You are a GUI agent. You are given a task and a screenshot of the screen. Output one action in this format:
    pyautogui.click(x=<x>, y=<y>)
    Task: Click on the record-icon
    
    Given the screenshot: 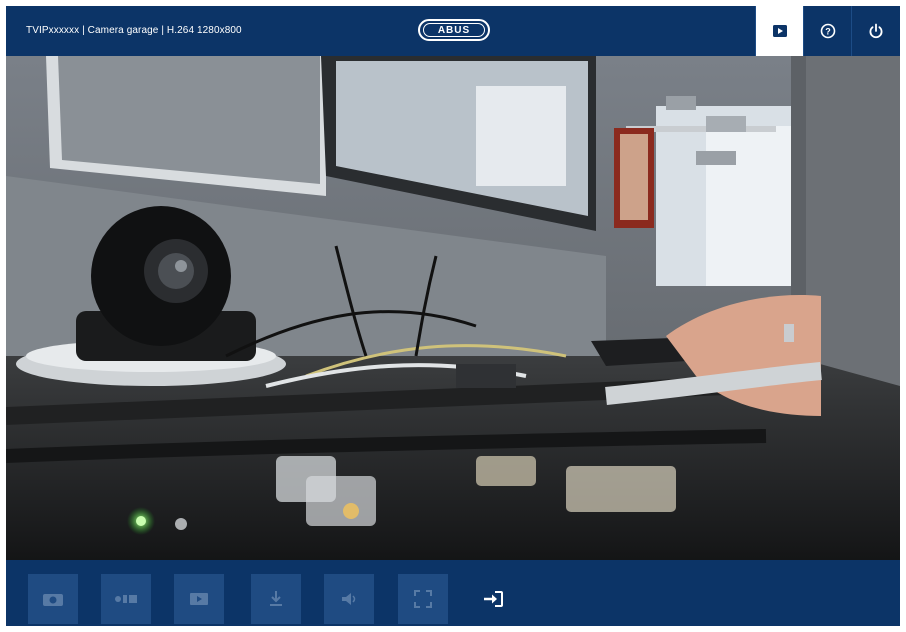 What is the action you would take?
    pyautogui.click(x=126, y=599)
    